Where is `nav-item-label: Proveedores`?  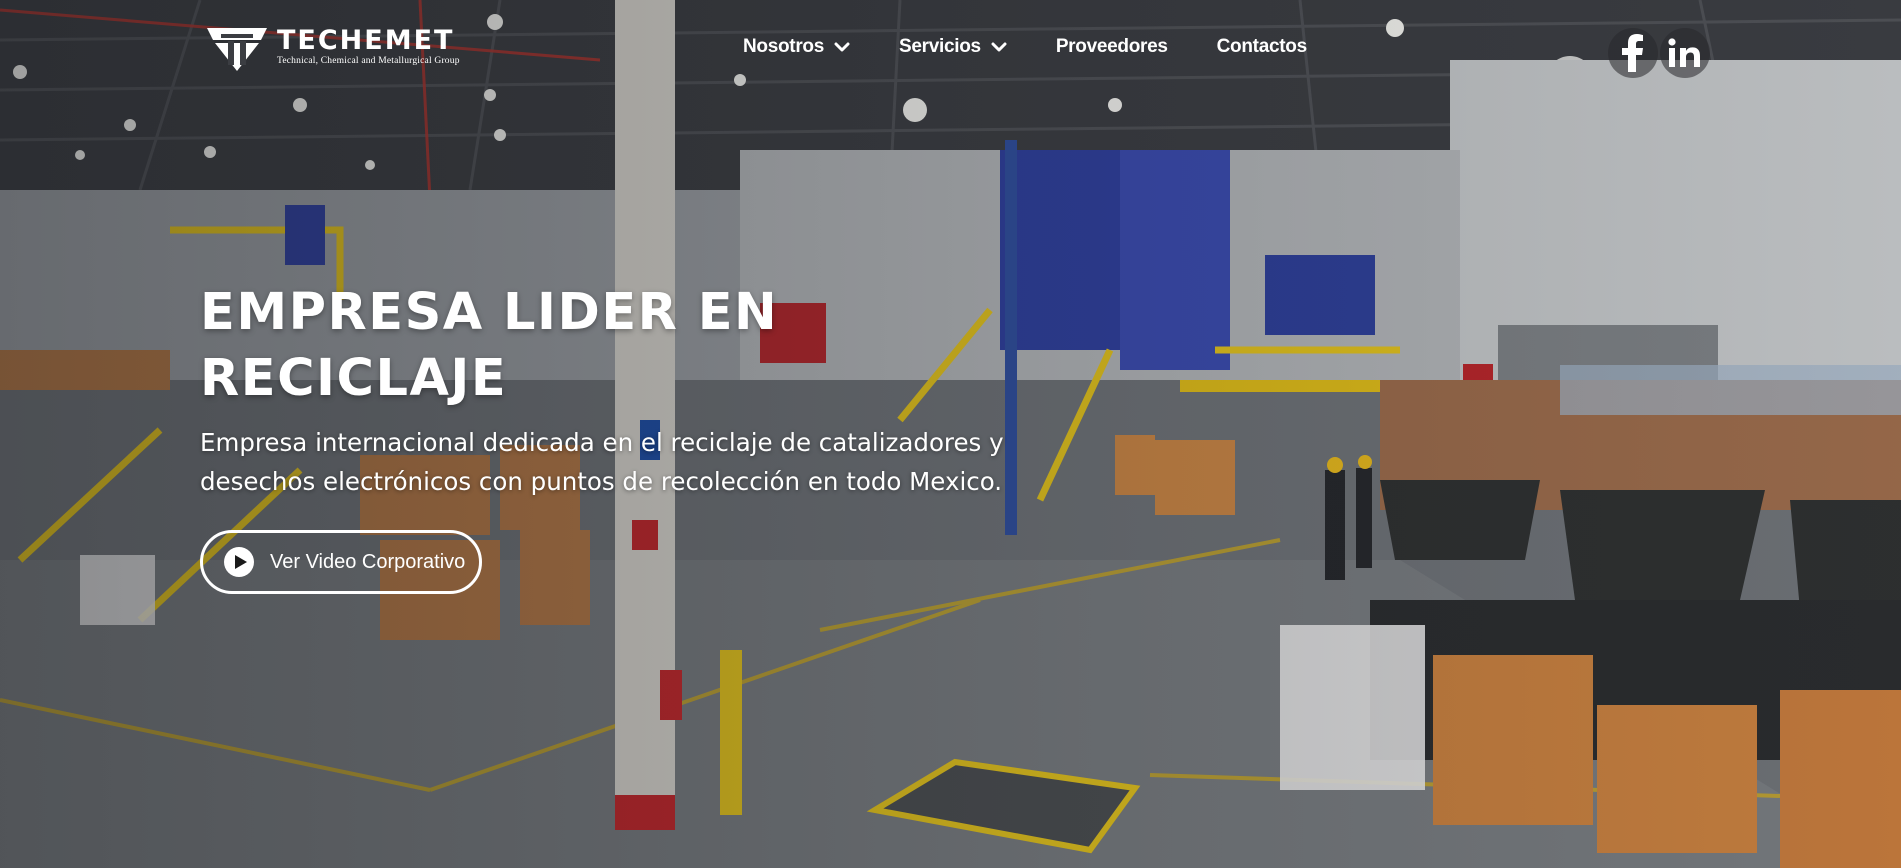
nav-item-label: Proveedores is located at coordinates (1111, 46).